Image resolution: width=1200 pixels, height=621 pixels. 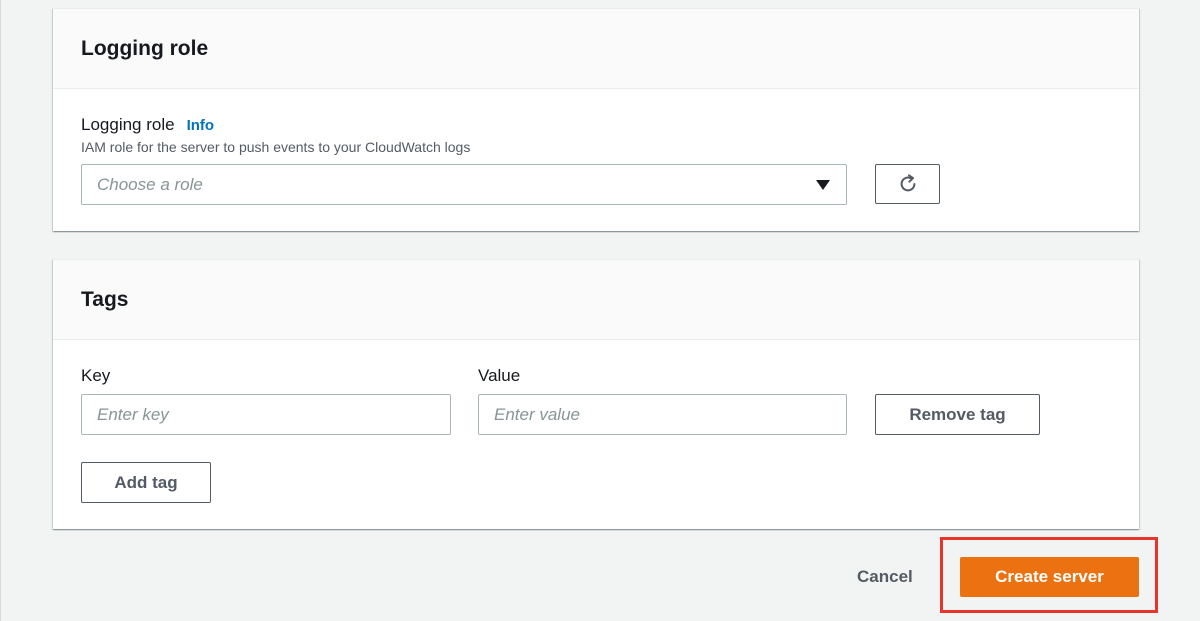 What do you see at coordinates (464, 184) in the screenshot?
I see `logging-role-select: Choose a role` at bounding box center [464, 184].